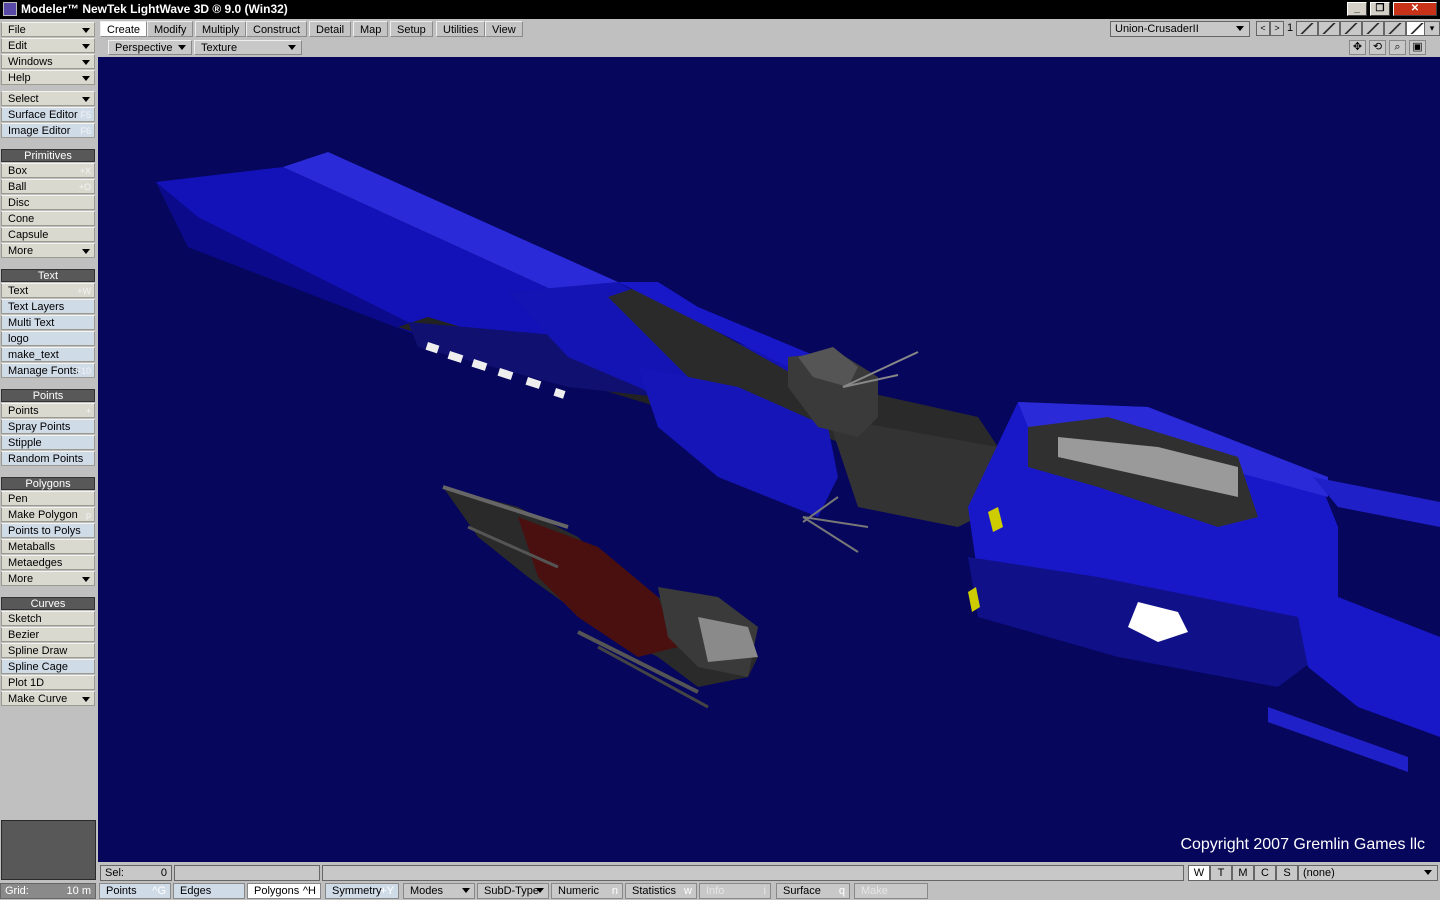 This screenshot has height=900, width=1440. What do you see at coordinates (48, 578) in the screenshot?
I see `polygons-more-button: More` at bounding box center [48, 578].